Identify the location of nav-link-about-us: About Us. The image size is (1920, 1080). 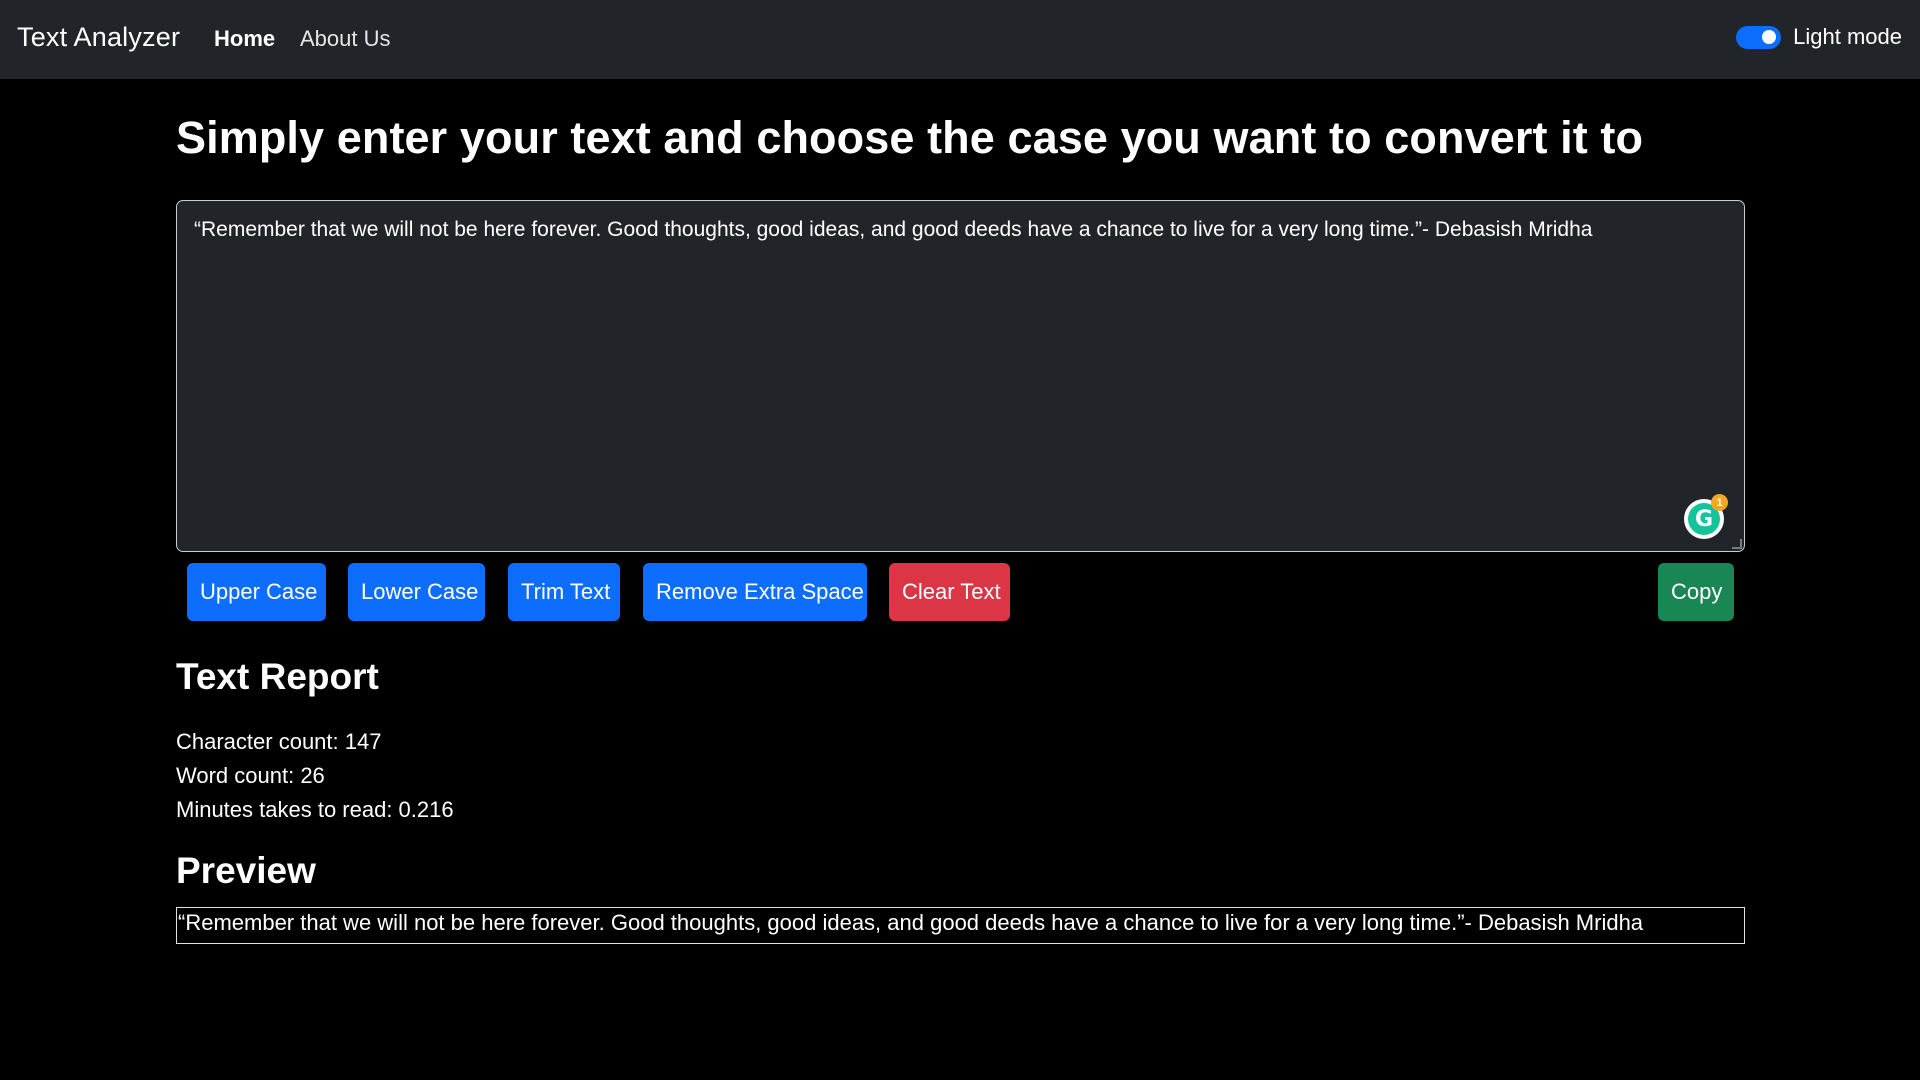
(345, 39).